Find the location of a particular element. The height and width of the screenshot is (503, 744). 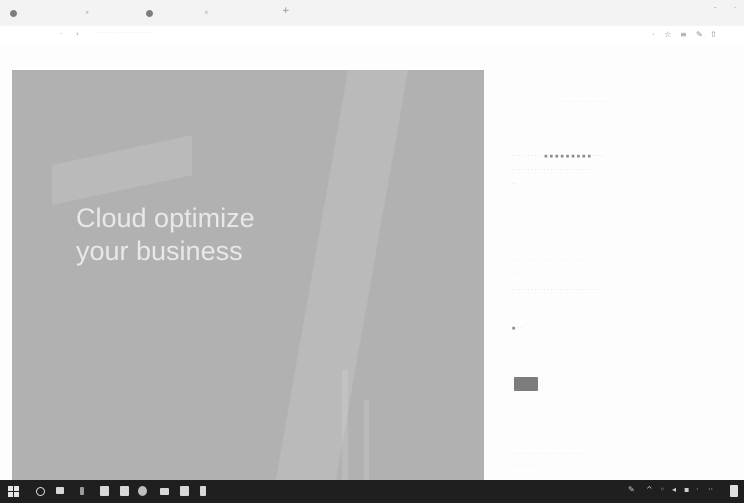

edge-icon is located at coordinates (82, 491).